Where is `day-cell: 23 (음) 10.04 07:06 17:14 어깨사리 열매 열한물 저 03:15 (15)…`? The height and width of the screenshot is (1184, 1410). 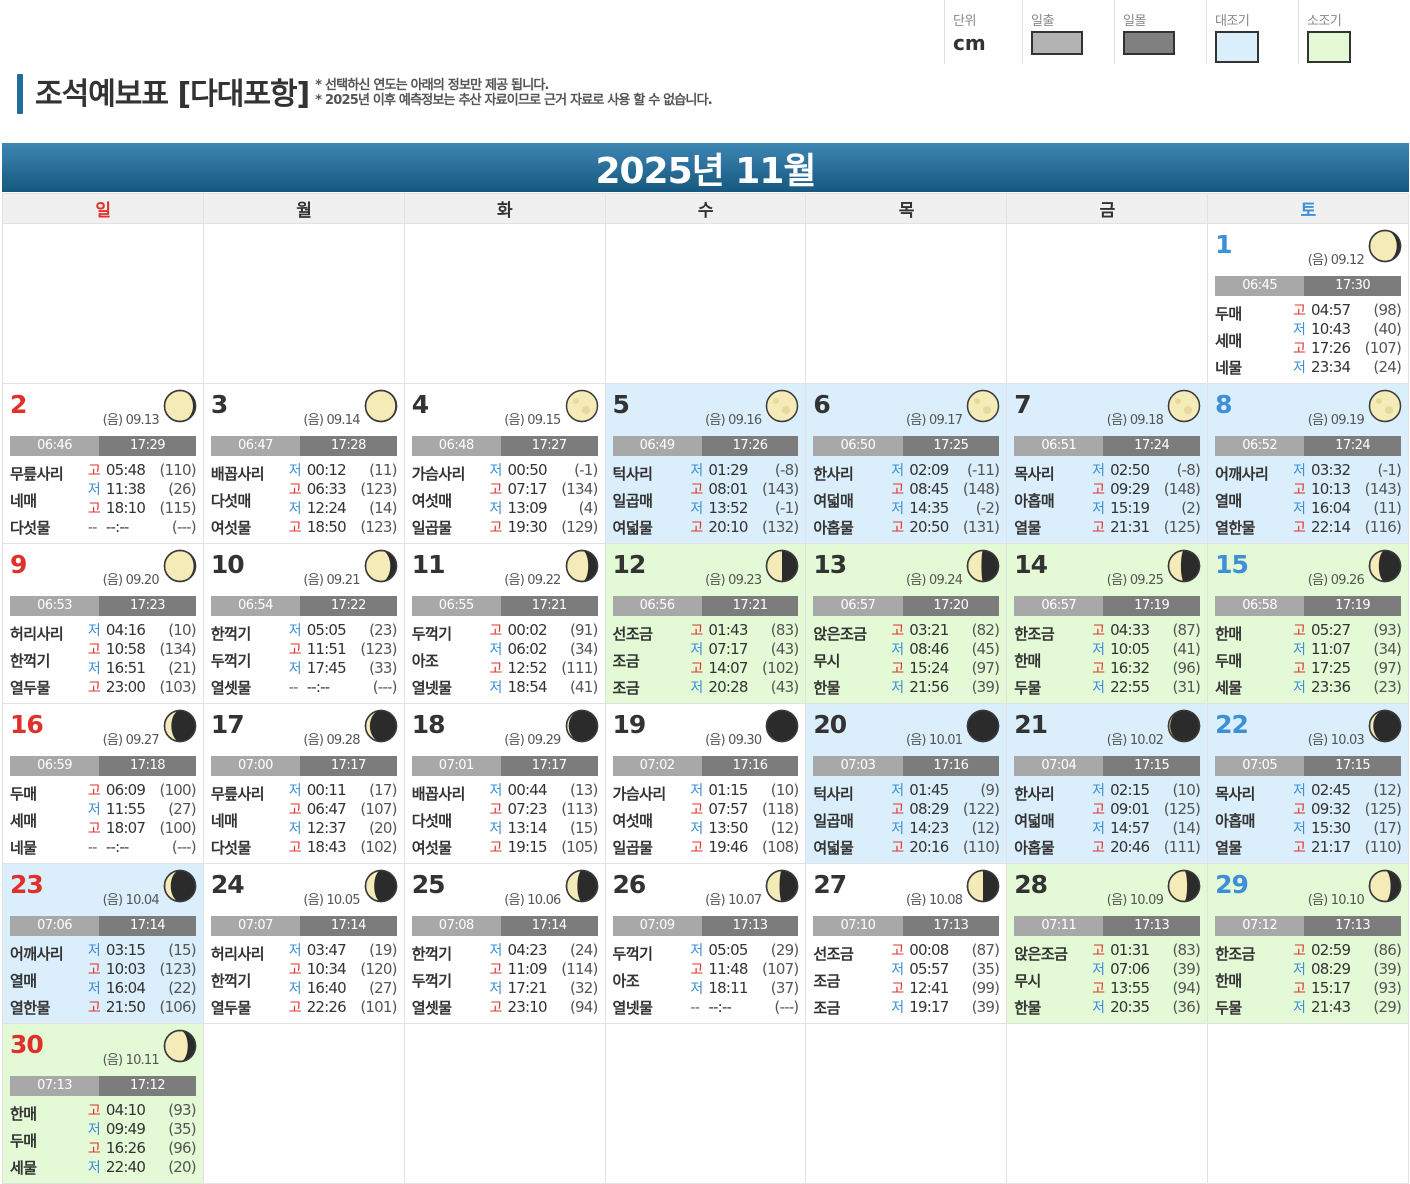
day-cell: 23 (음) 10.04 07:06 17:14 어깨사리 열매 열한물 저 03:15 (15)… is located at coordinates (103, 943).